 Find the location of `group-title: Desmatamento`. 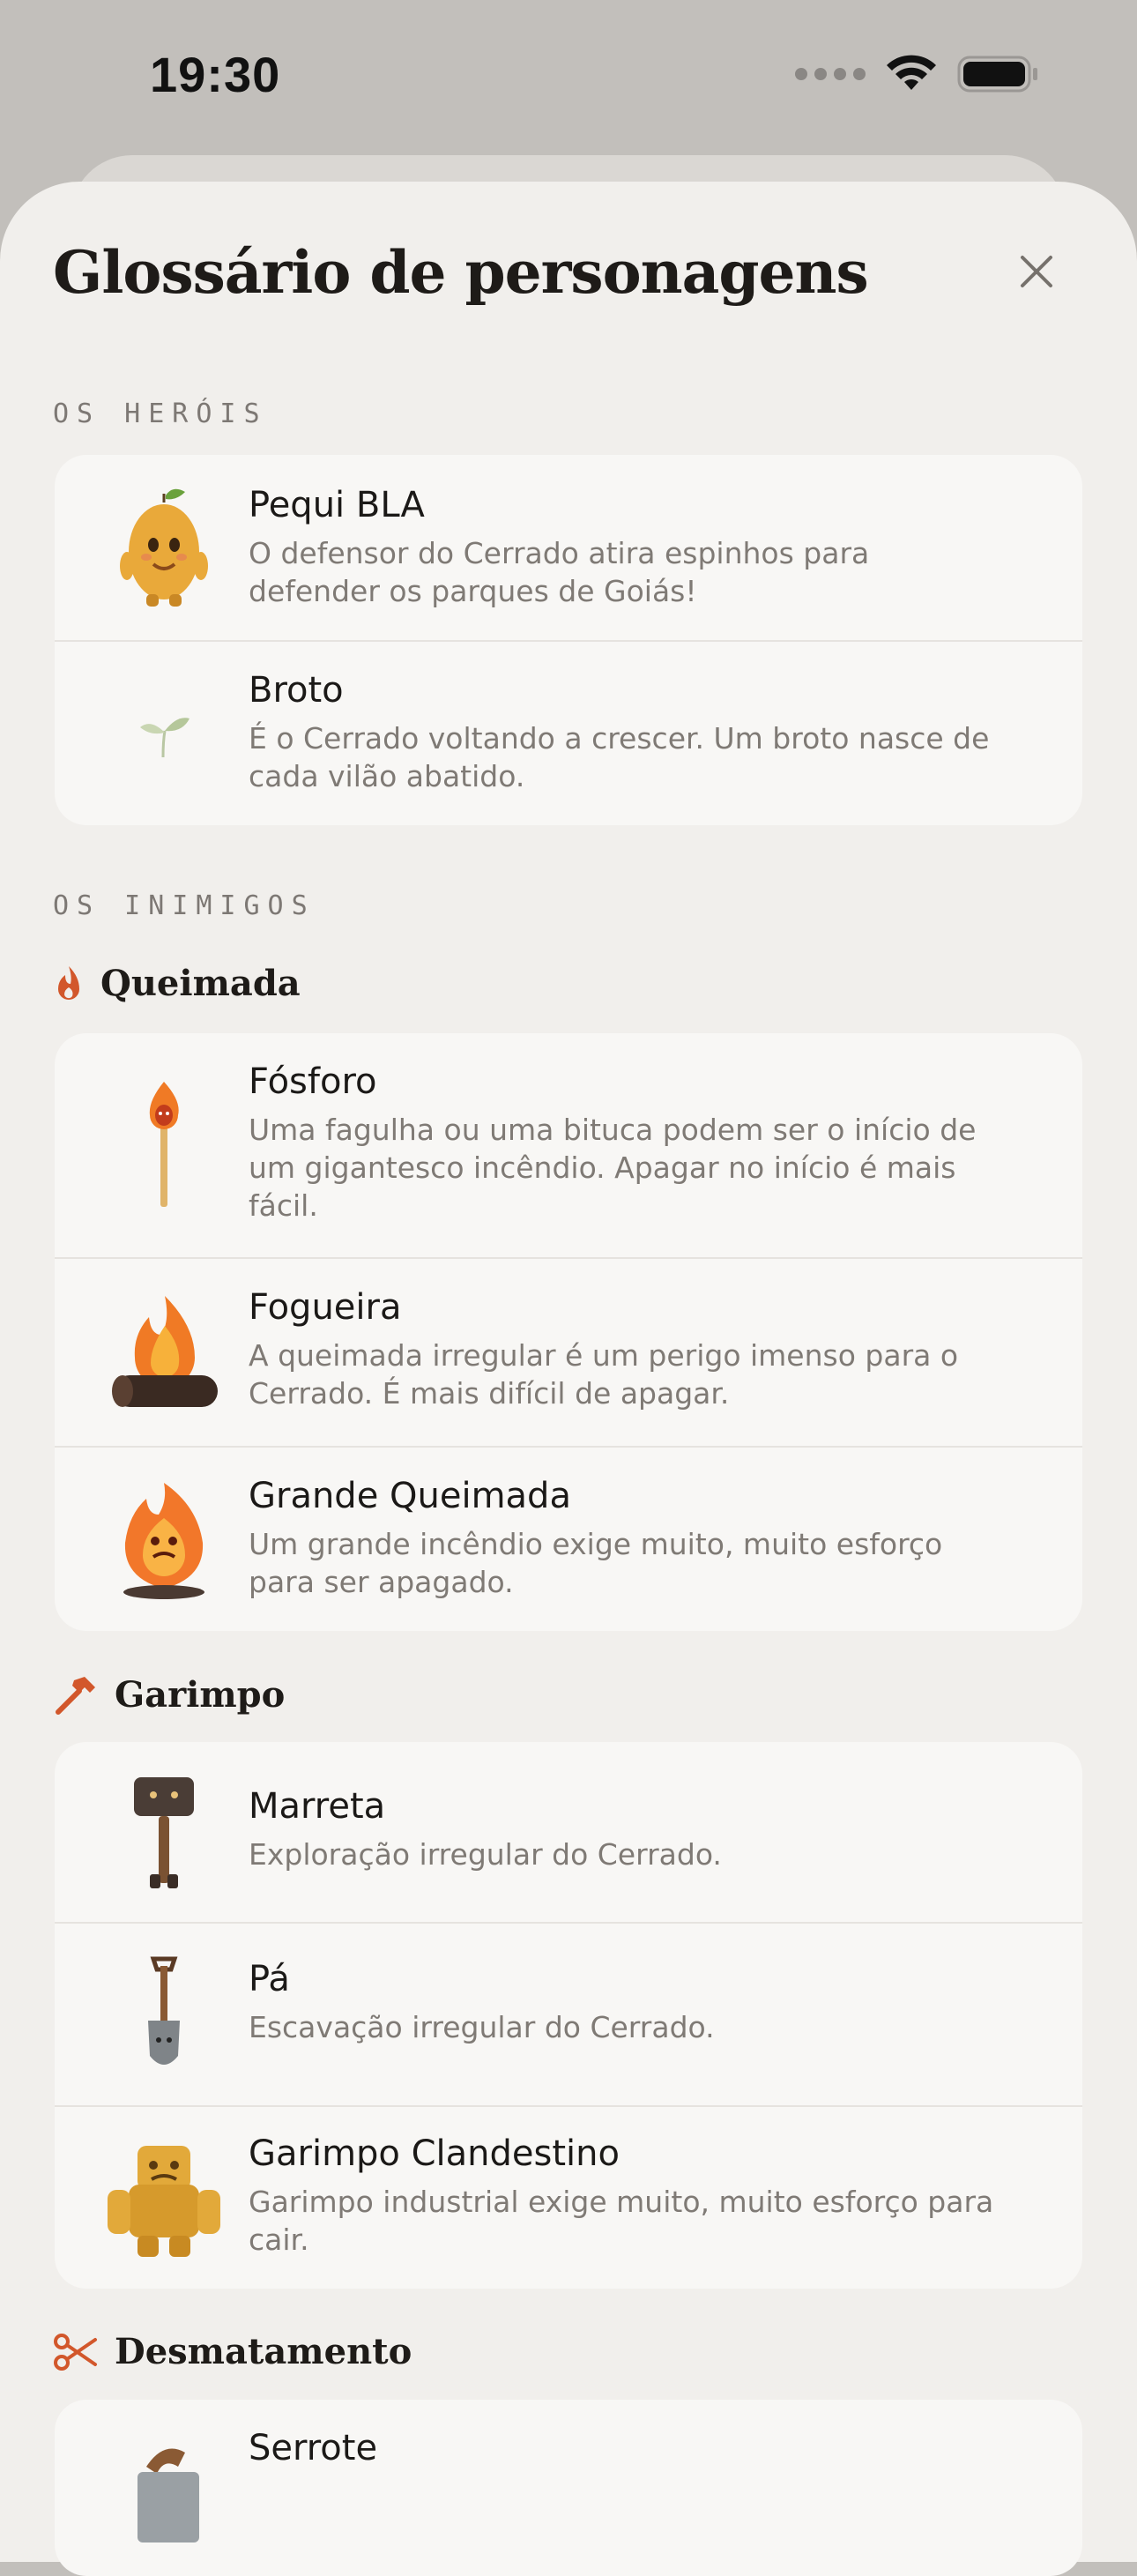

group-title: Desmatamento is located at coordinates (263, 2351).